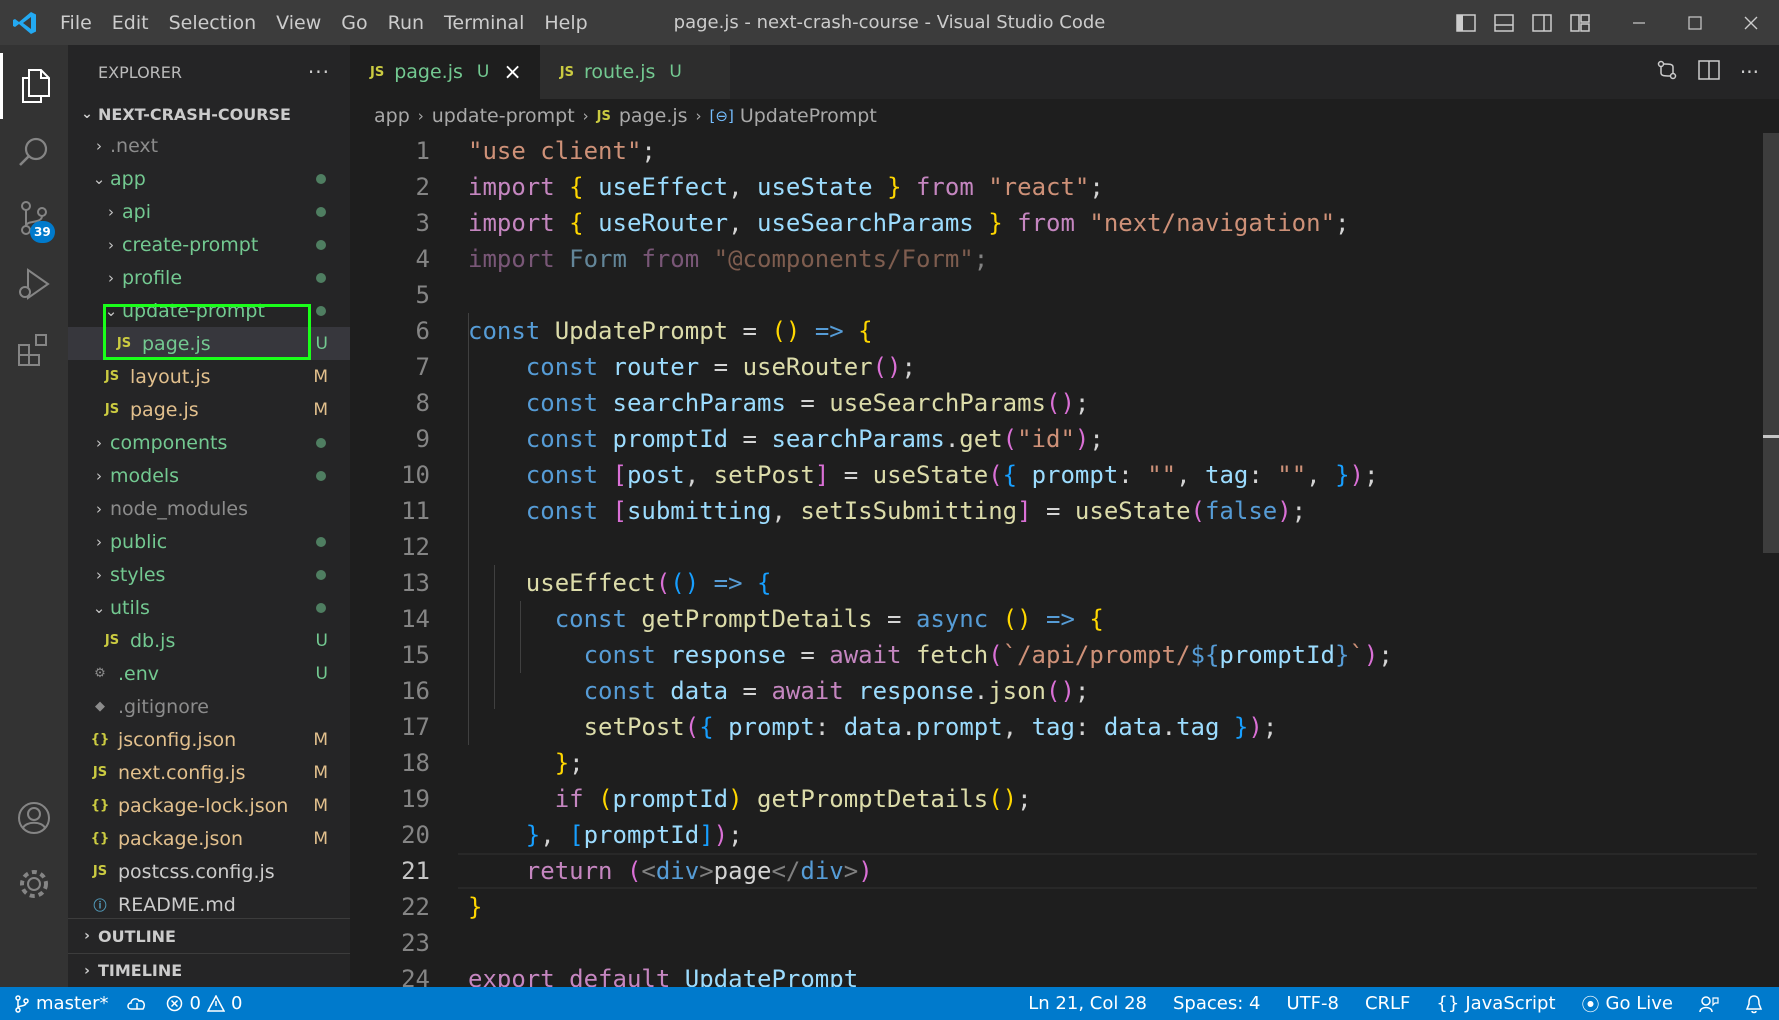 The image size is (1779, 1020). I want to click on menu-help: Help, so click(565, 23).